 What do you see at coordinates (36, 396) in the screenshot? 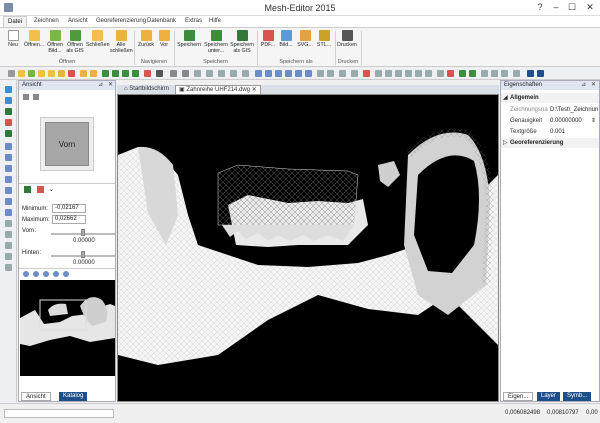
I see `tab-ansicht-bottom: Ansicht` at bounding box center [36, 396].